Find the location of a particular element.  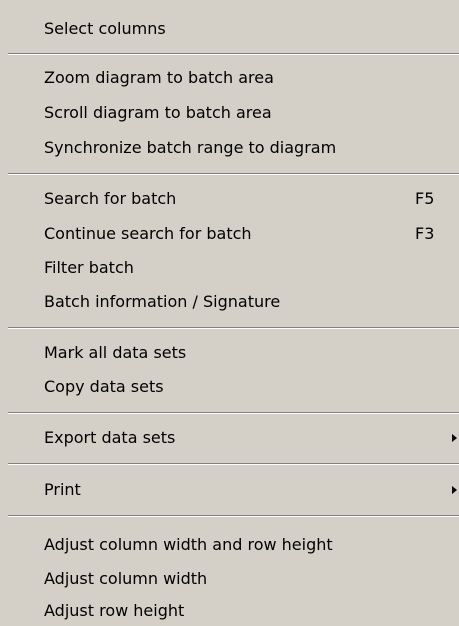

menu-item-synchronize-batch: Synchronize batch range to diagram is located at coordinates (229, 148).